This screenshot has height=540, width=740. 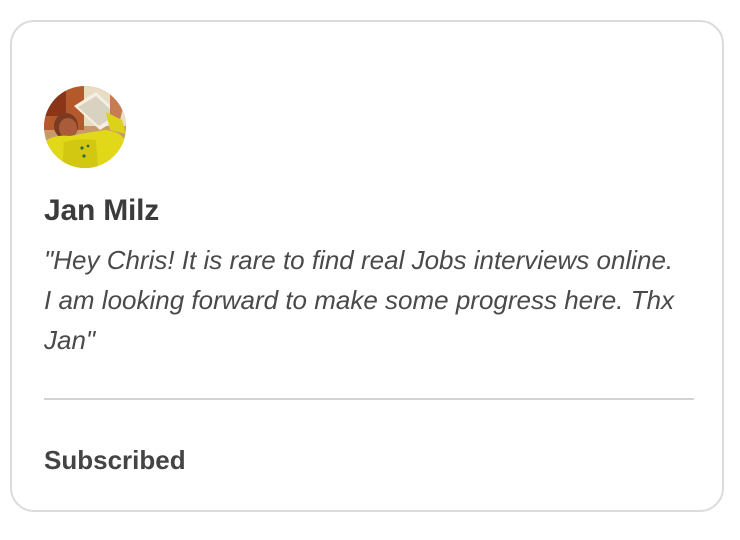 I want to click on divider, so click(x=369, y=399).